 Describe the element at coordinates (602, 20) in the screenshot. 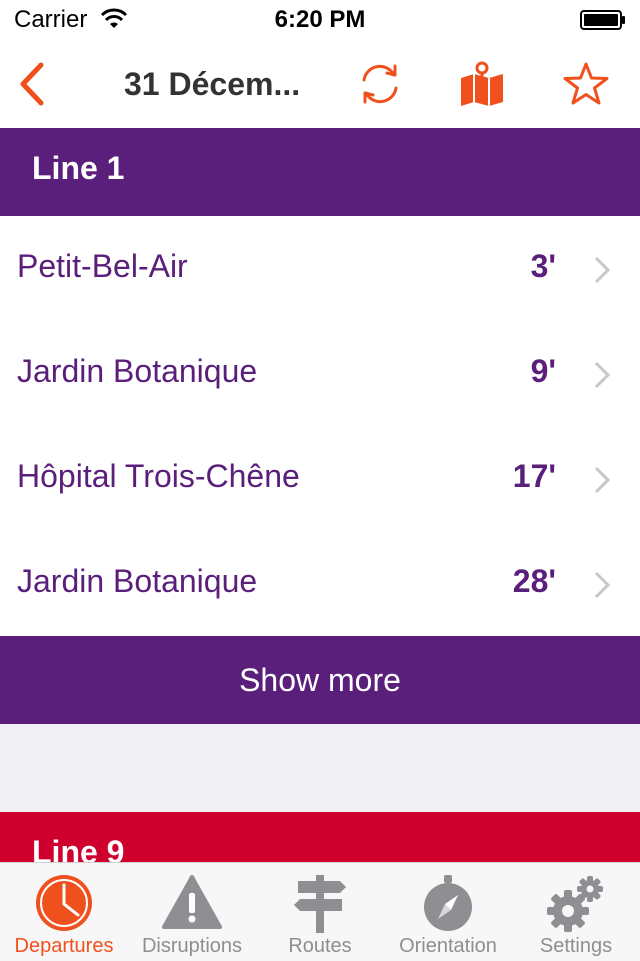

I see `battery-icon` at that location.